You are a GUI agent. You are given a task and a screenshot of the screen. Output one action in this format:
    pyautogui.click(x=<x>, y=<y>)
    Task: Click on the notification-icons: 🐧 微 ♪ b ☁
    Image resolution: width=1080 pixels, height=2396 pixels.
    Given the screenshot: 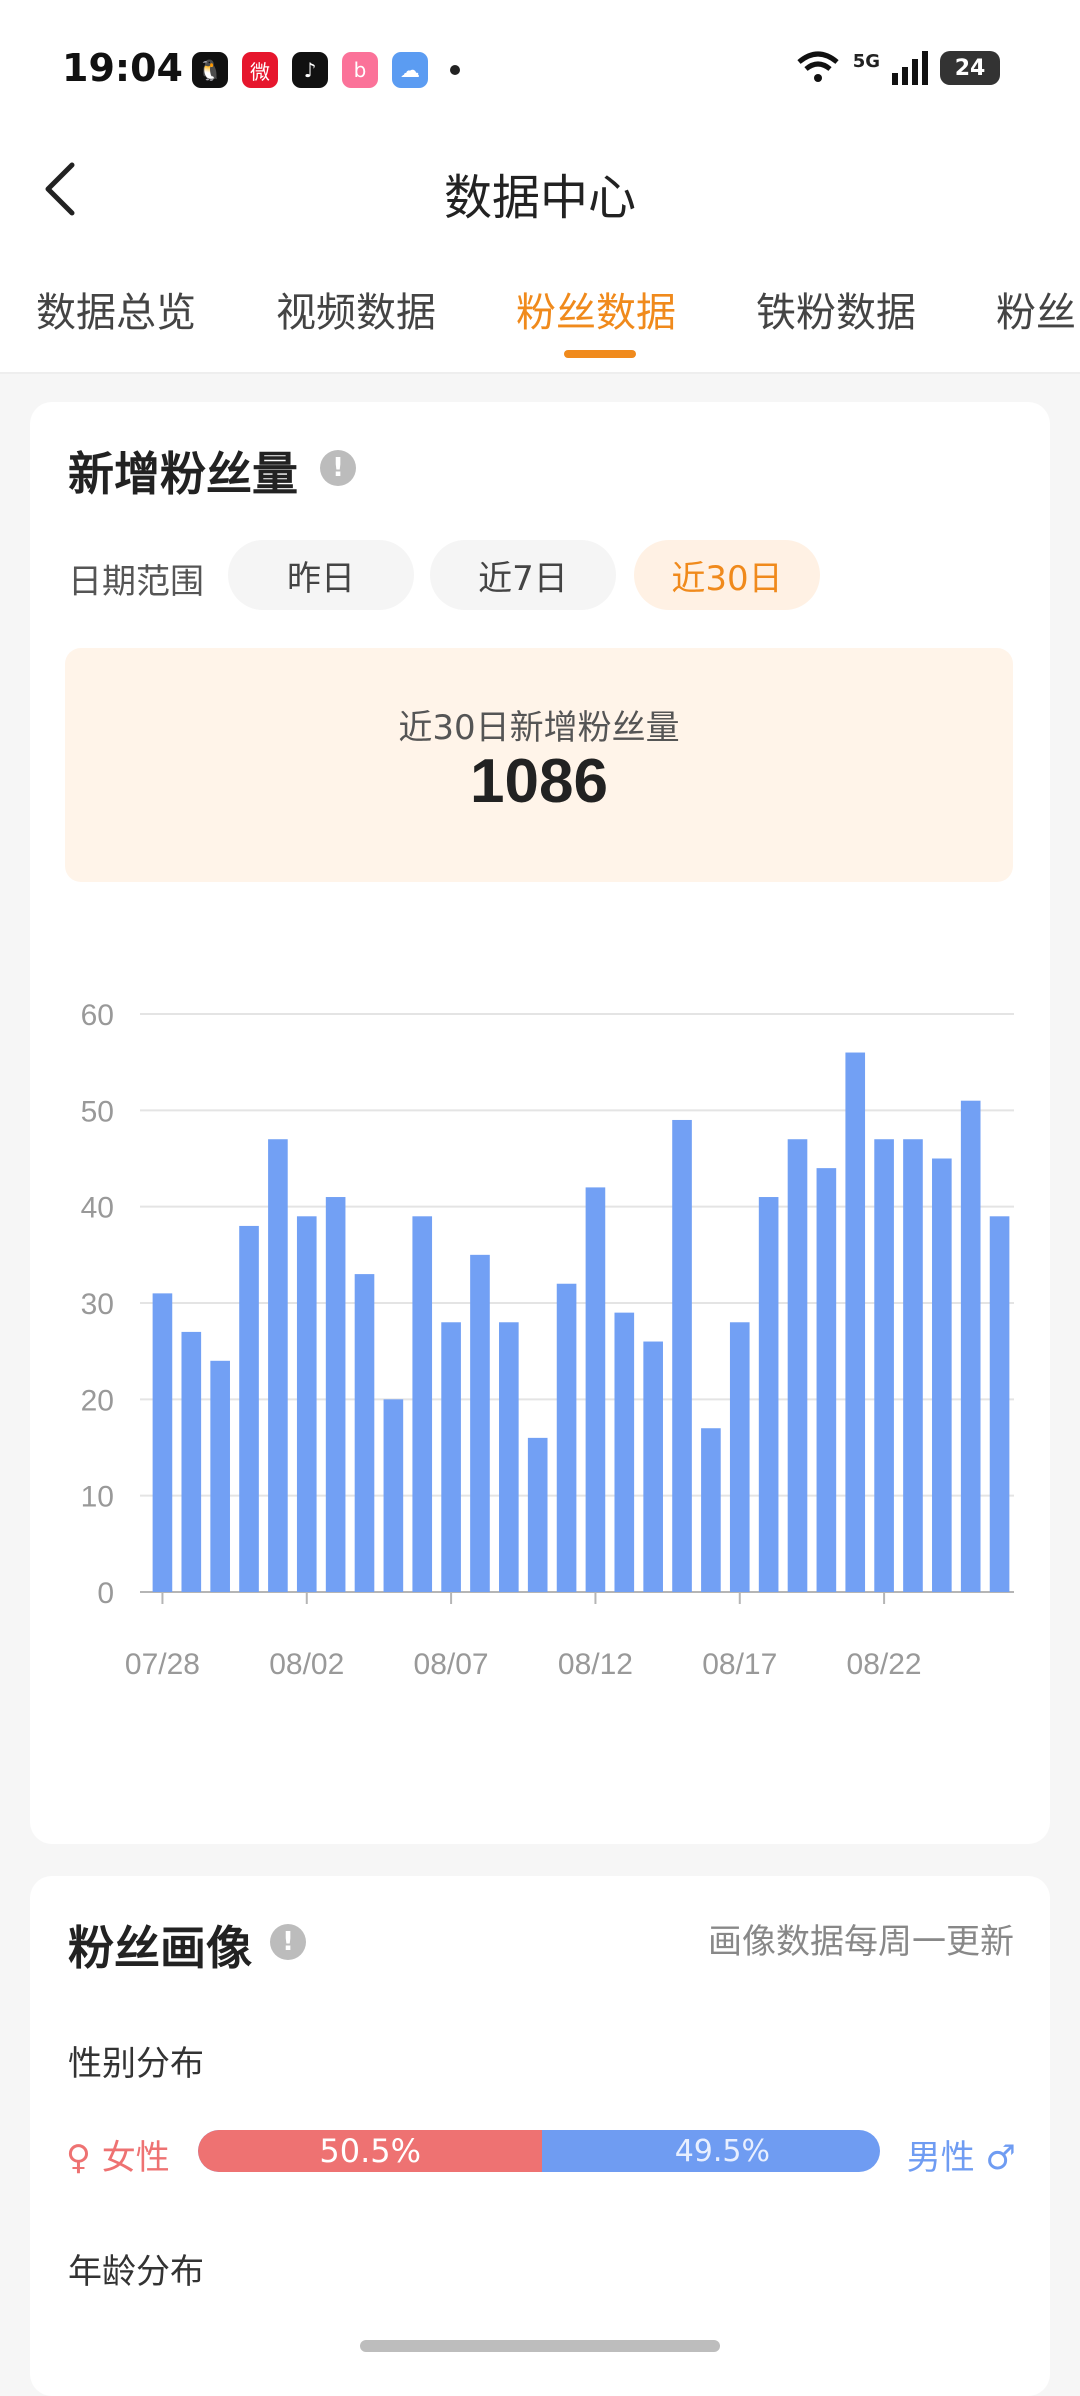 What is the action you would take?
    pyautogui.click(x=326, y=70)
    